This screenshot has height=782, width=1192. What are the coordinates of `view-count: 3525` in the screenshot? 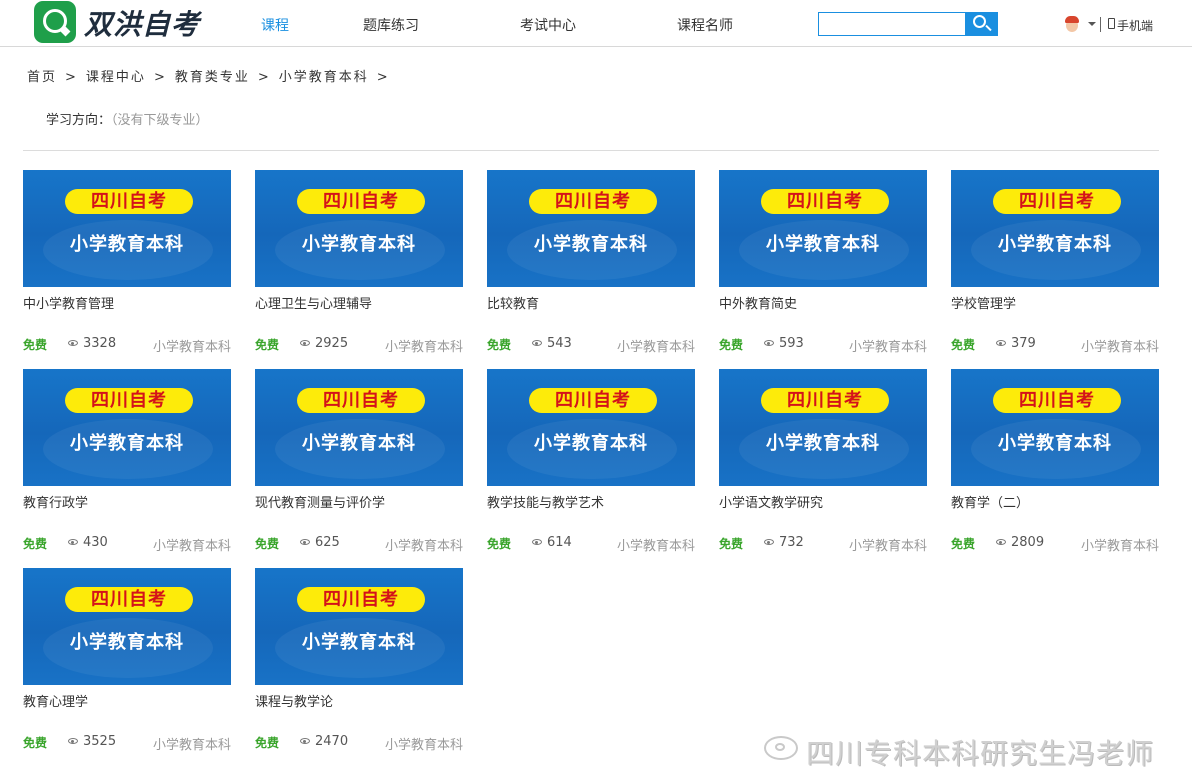 It's located at (100, 741).